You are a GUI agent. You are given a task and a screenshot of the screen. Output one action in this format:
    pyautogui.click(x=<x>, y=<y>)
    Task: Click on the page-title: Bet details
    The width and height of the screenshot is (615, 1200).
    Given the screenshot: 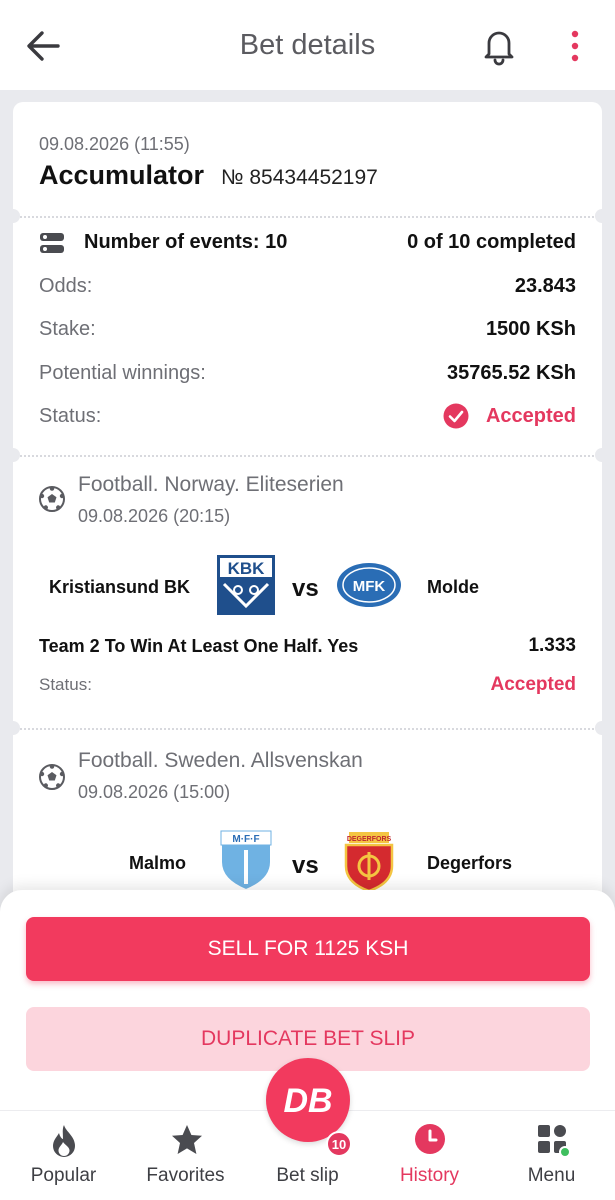 What is the action you would take?
    pyautogui.click(x=307, y=44)
    